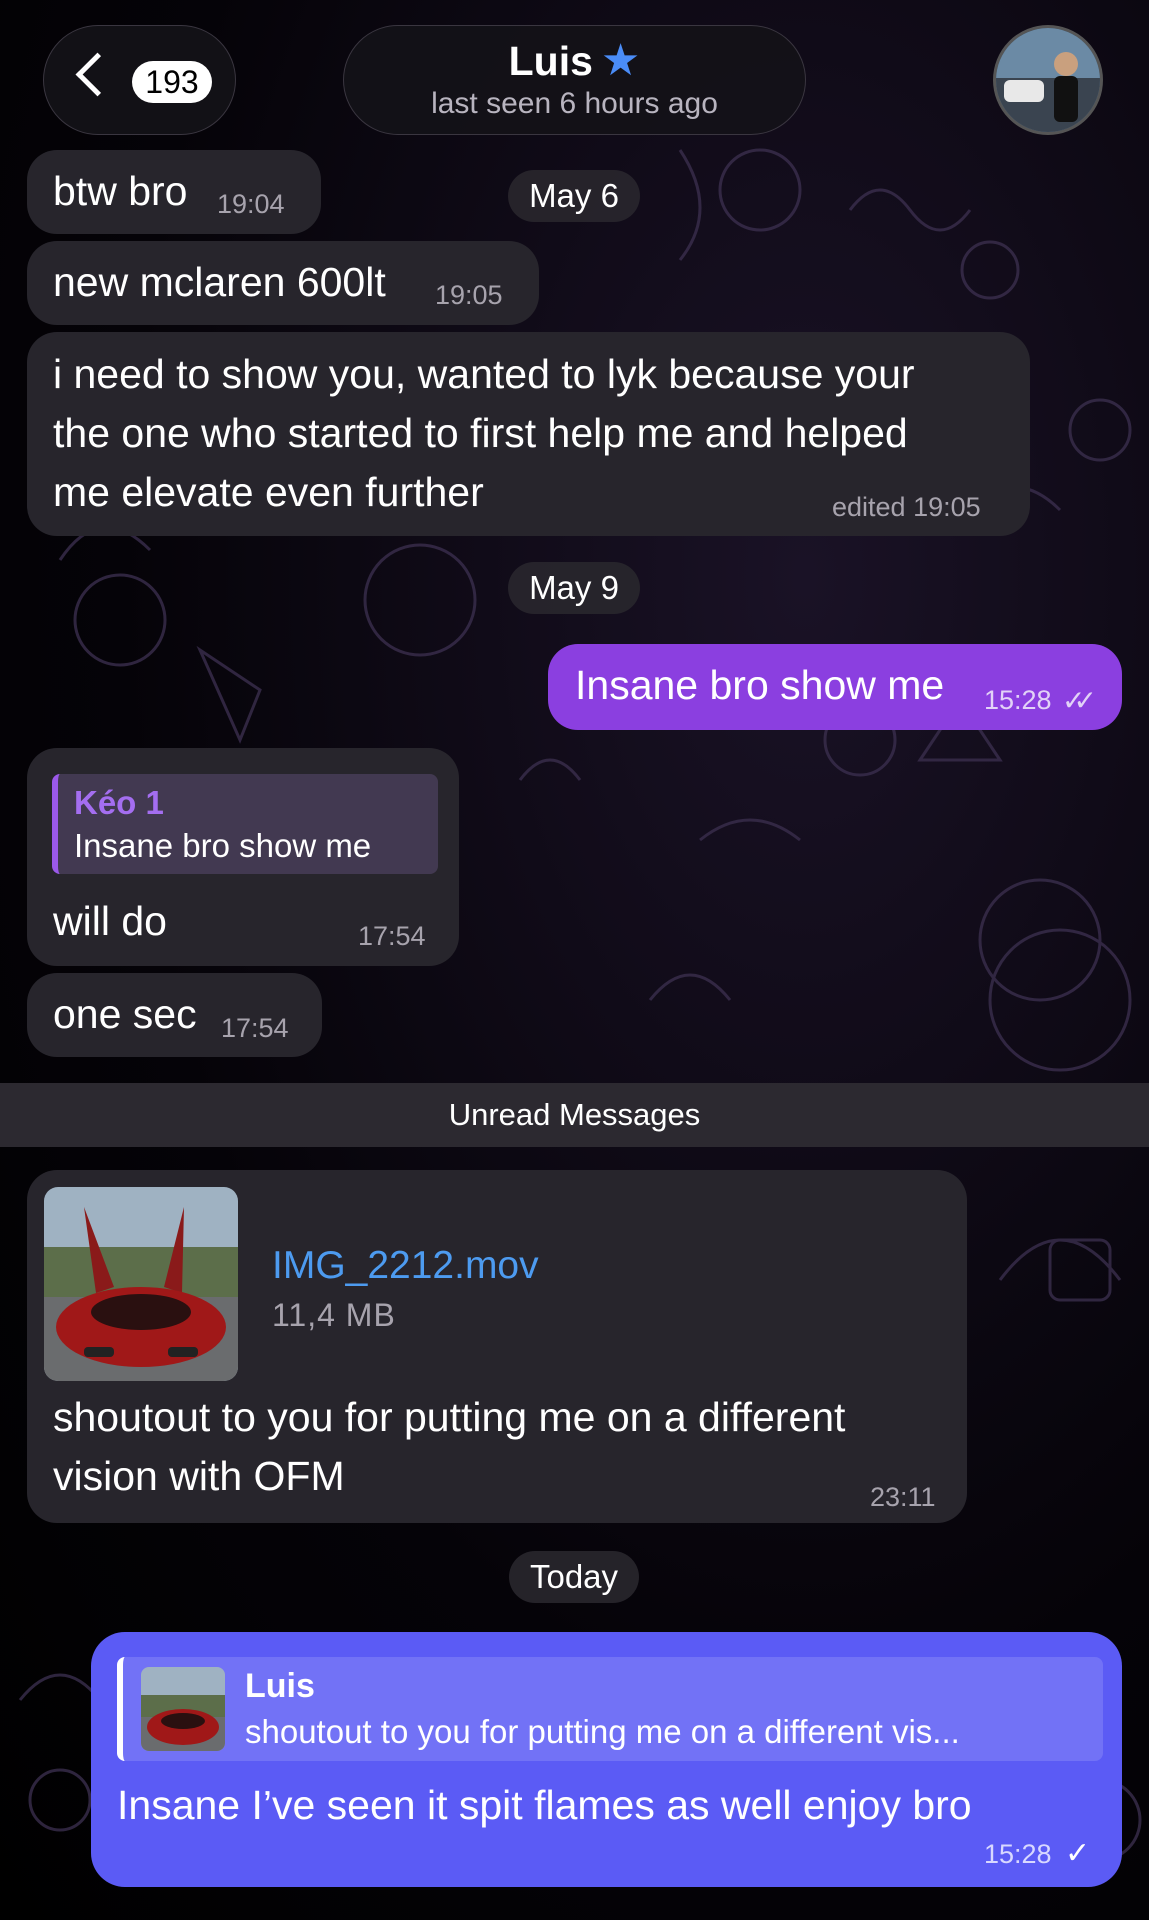 Image resolution: width=1149 pixels, height=1920 pixels. I want to click on message-time: edited 19:05, so click(906, 507).